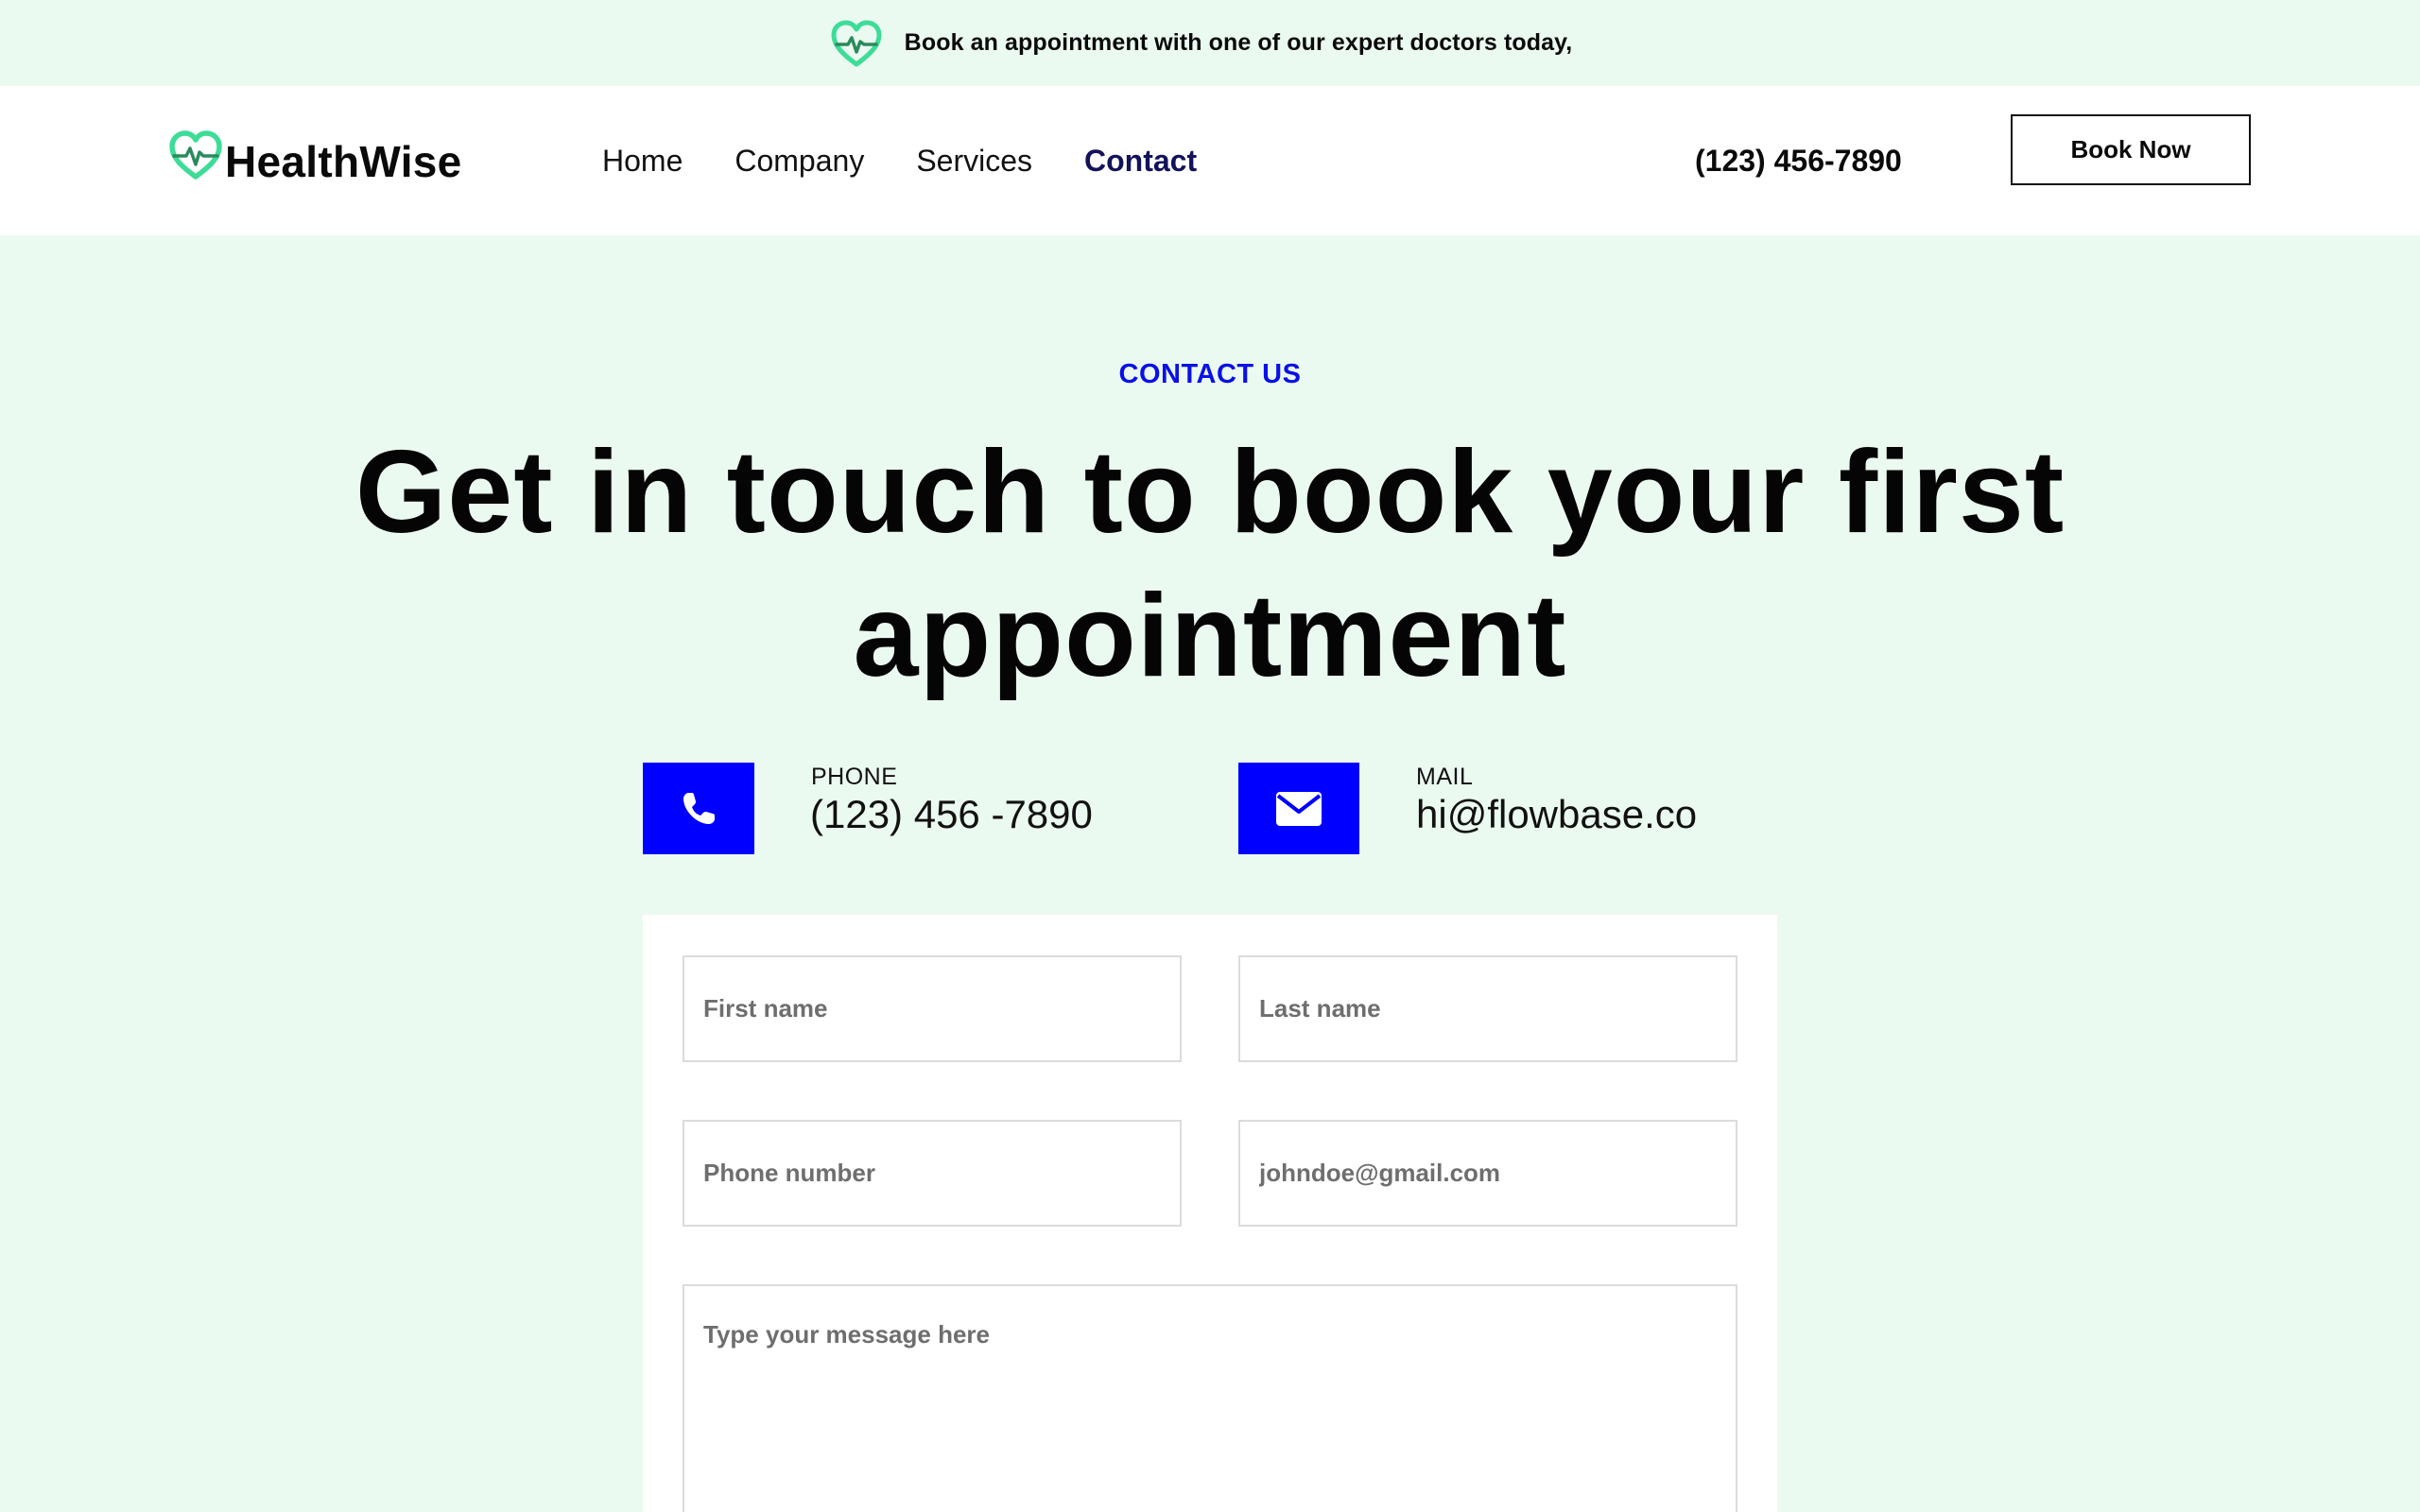 Image resolution: width=2420 pixels, height=1512 pixels. I want to click on mail-icon-tile, so click(1298, 808).